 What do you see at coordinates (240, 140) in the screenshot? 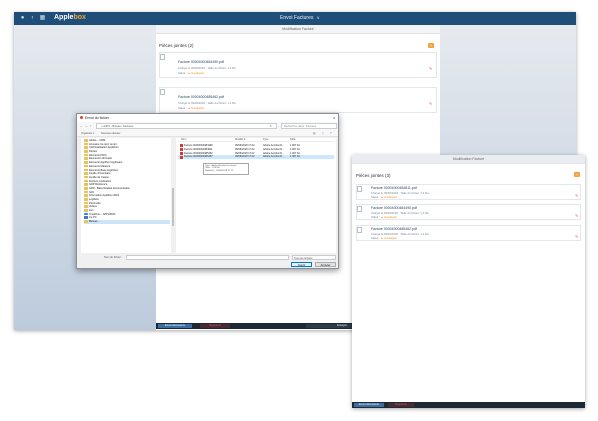
I see `column-modified: Modifié le` at bounding box center [240, 140].